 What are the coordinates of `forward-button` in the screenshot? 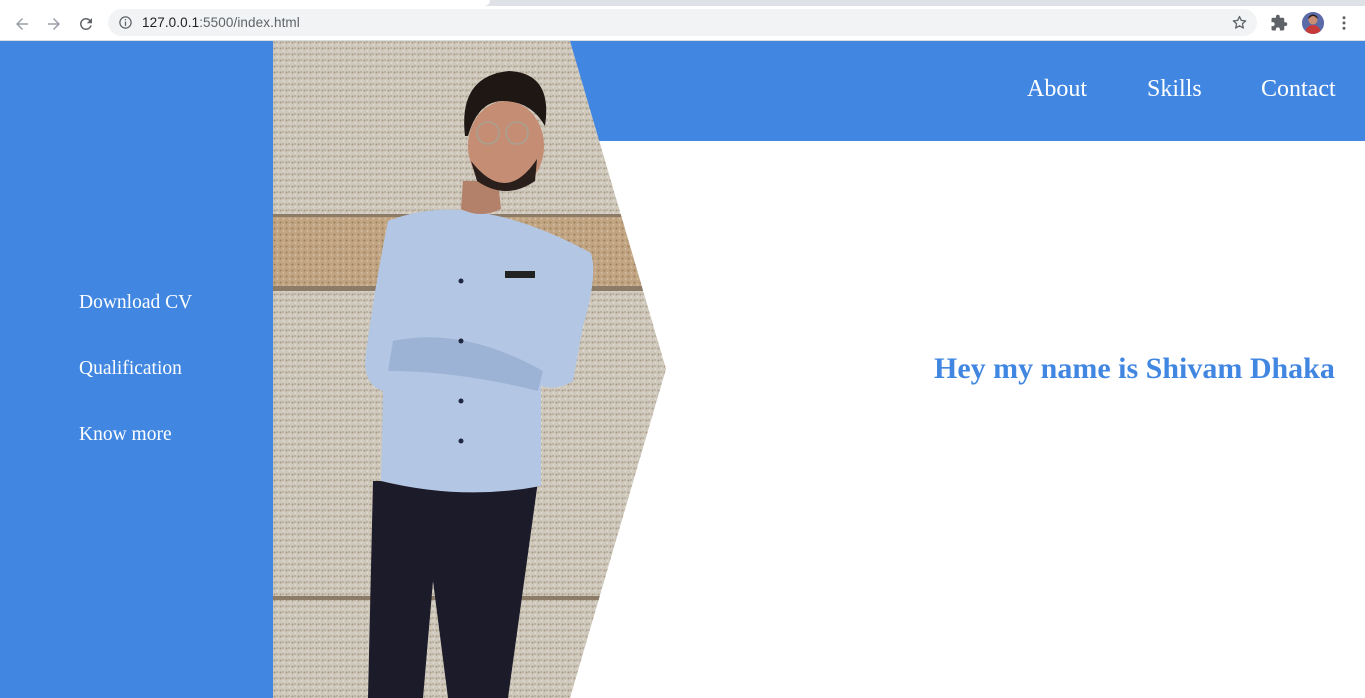 It's located at (54, 24).